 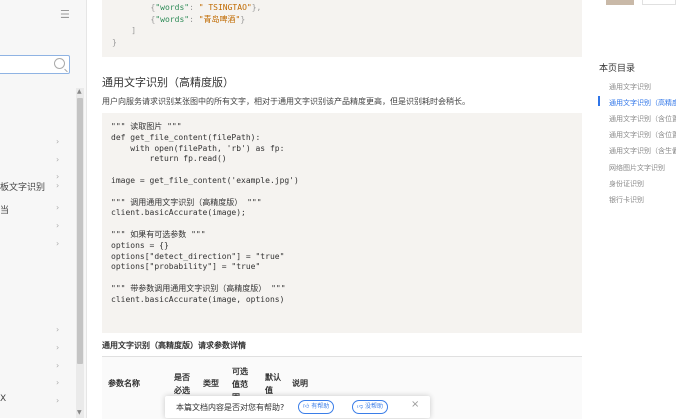 I want to click on not-helpful-button: 👎︎ 没帮助, so click(x=370, y=407).